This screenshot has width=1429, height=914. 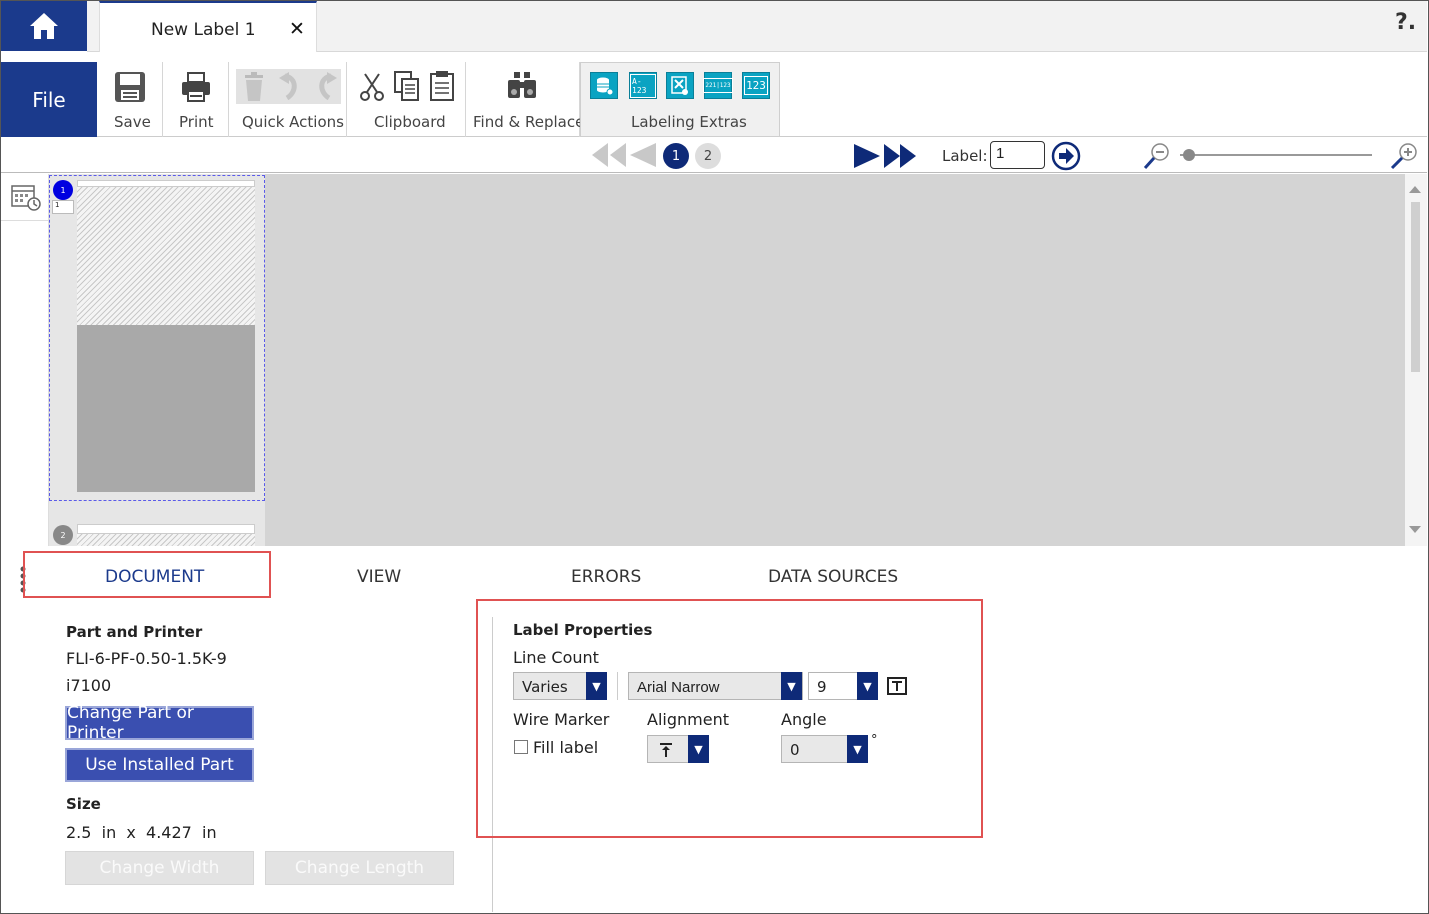 I want to click on fill-label-text: Fill label, so click(x=566, y=747).